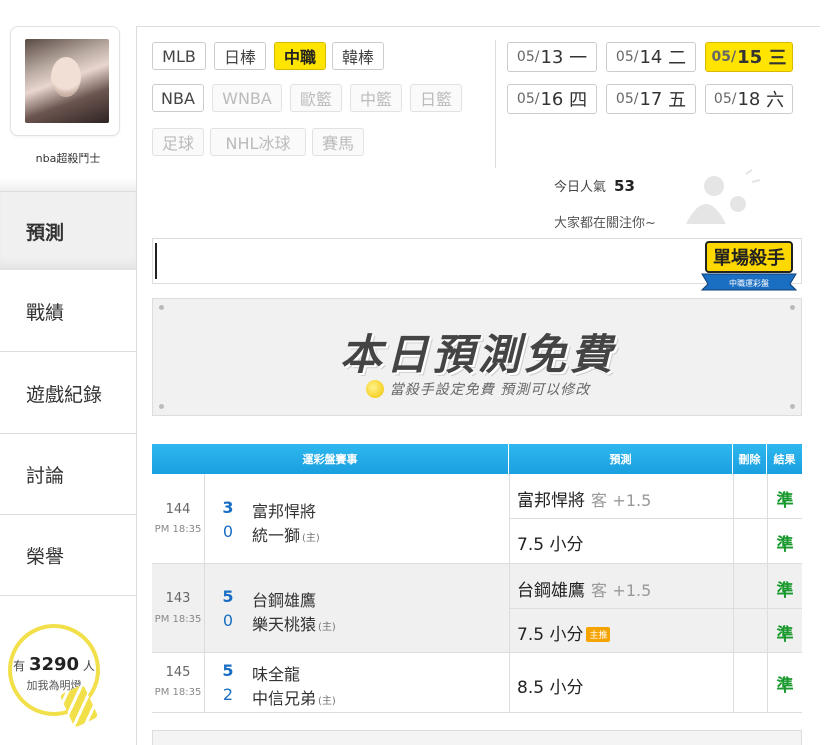 Image resolution: width=828 pixels, height=745 pixels. I want to click on free-prediction-banner: 本日預測免費 當殺手設定免費 預測可以修改, so click(477, 357).